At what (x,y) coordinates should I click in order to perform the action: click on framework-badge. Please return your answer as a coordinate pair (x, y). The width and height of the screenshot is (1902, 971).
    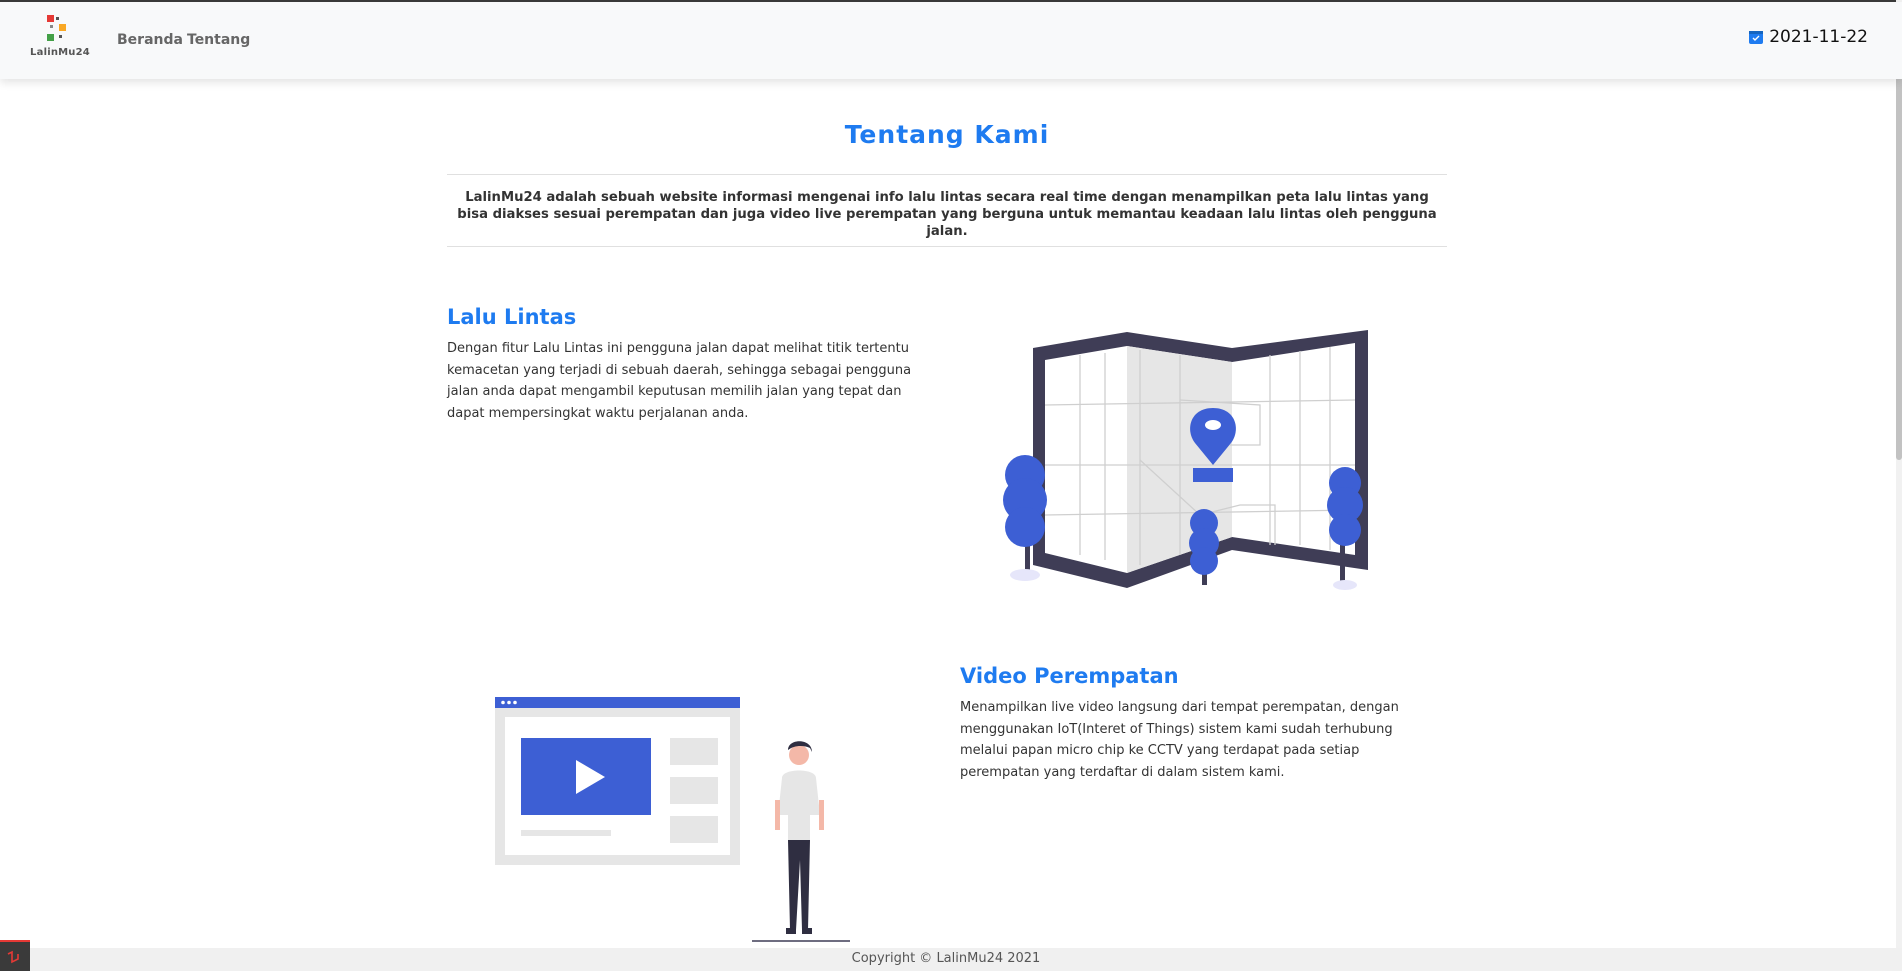
    Looking at the image, I should click on (15, 955).